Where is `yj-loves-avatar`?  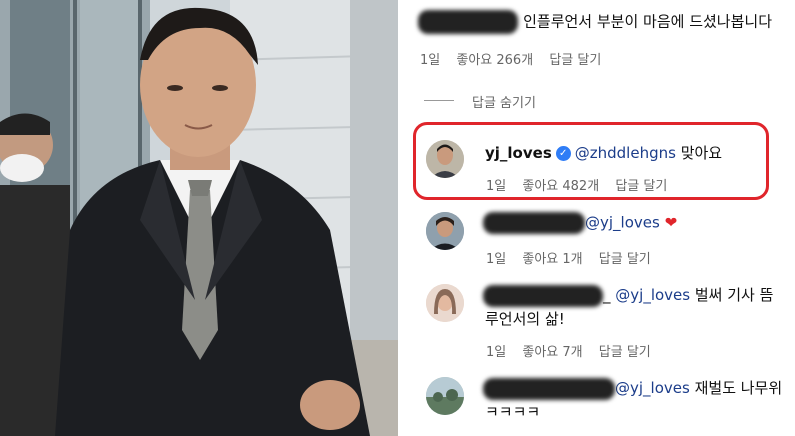
yj-loves-avatar is located at coordinates (445, 159).